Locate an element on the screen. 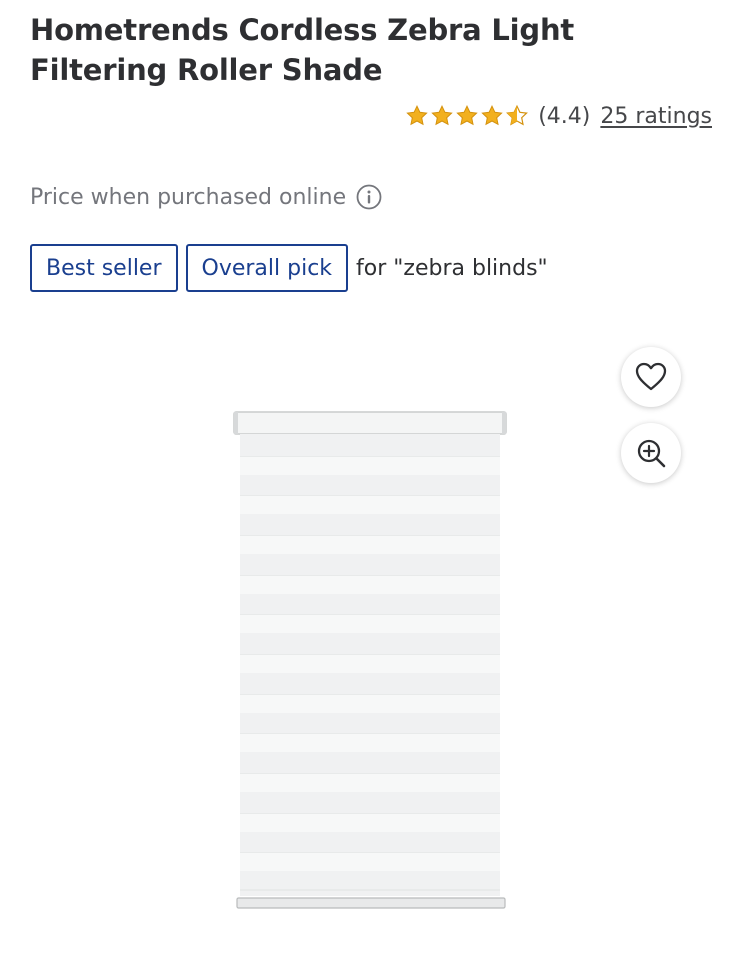 The width and height of the screenshot is (730, 960). rating-value: (4.4) is located at coordinates (564, 116).